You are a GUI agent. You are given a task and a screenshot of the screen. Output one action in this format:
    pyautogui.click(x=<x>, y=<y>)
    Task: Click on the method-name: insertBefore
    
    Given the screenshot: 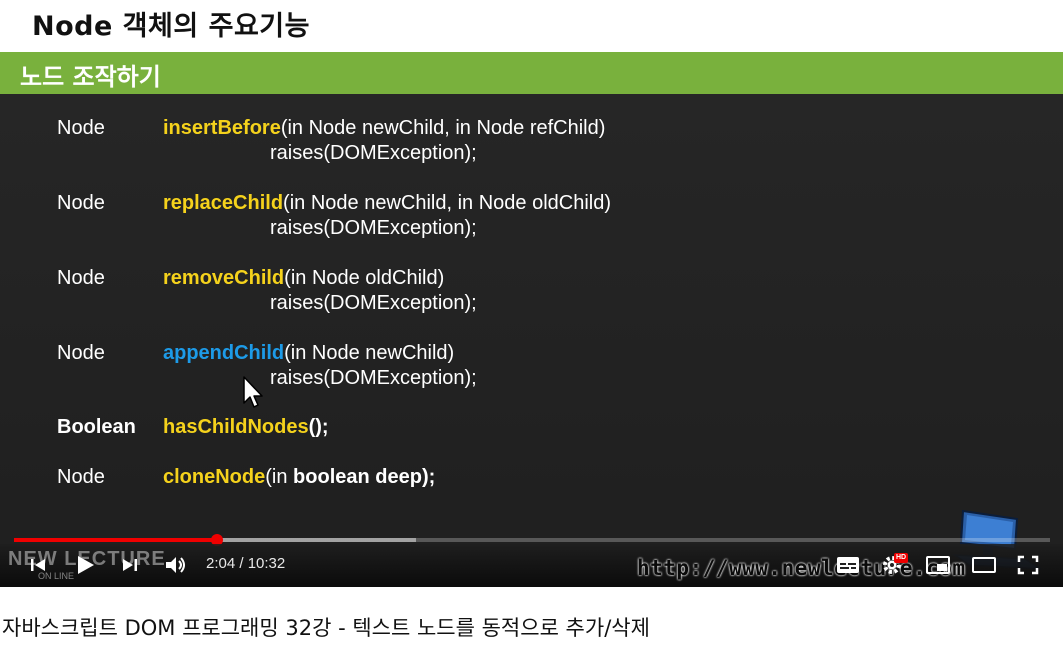 What is the action you would take?
    pyautogui.click(x=222, y=128)
    